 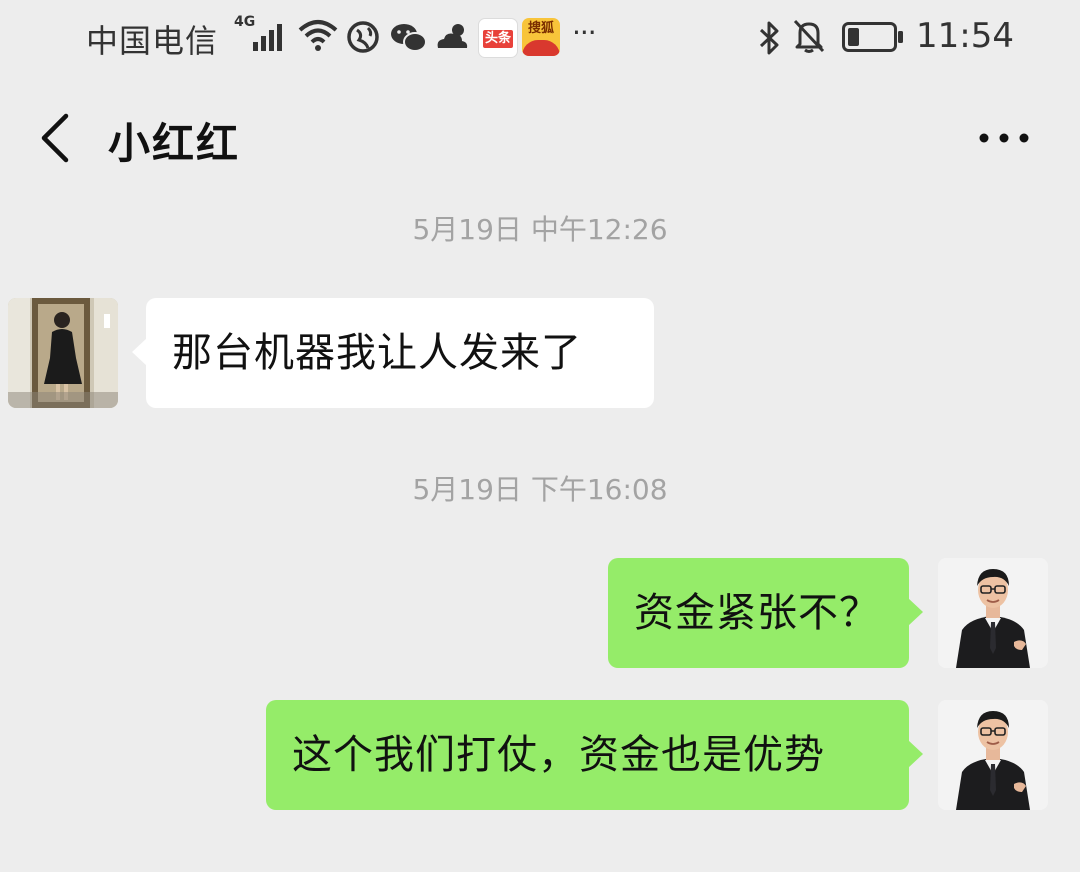 I want to click on message-timestamp: 5月19日 下午16:08, so click(x=540, y=489).